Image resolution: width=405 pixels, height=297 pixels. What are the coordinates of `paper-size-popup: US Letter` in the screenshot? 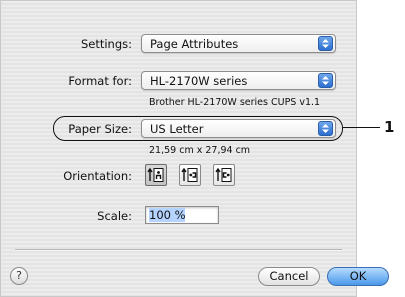 It's located at (238, 128).